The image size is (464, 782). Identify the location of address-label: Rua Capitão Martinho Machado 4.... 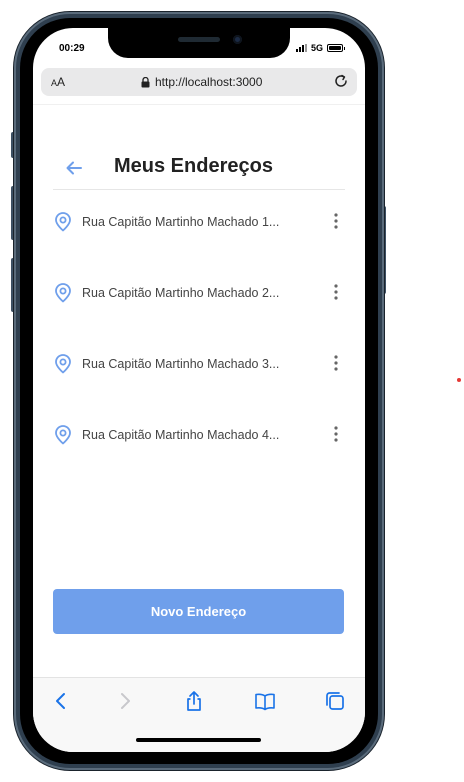
(181, 435).